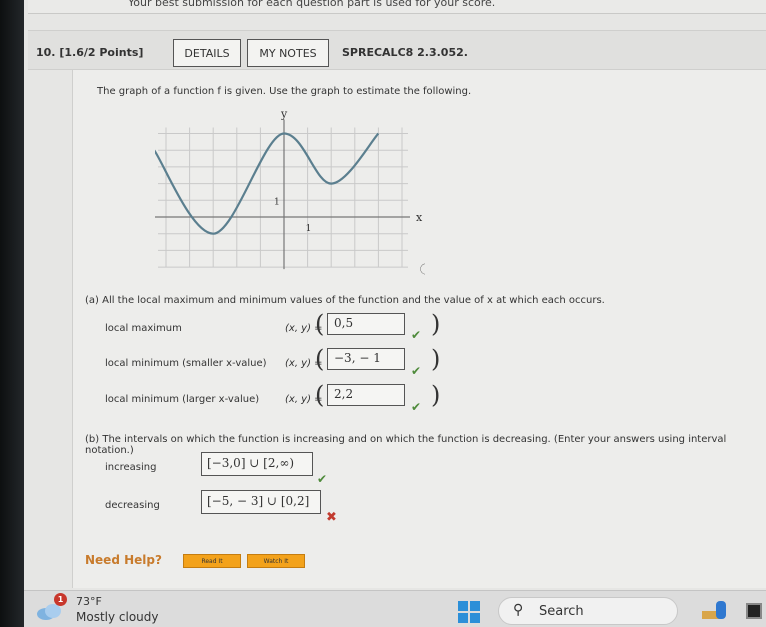 Image resolution: width=766 pixels, height=627 pixels. What do you see at coordinates (12, 313) in the screenshot?
I see `monitor-bezel` at bounding box center [12, 313].